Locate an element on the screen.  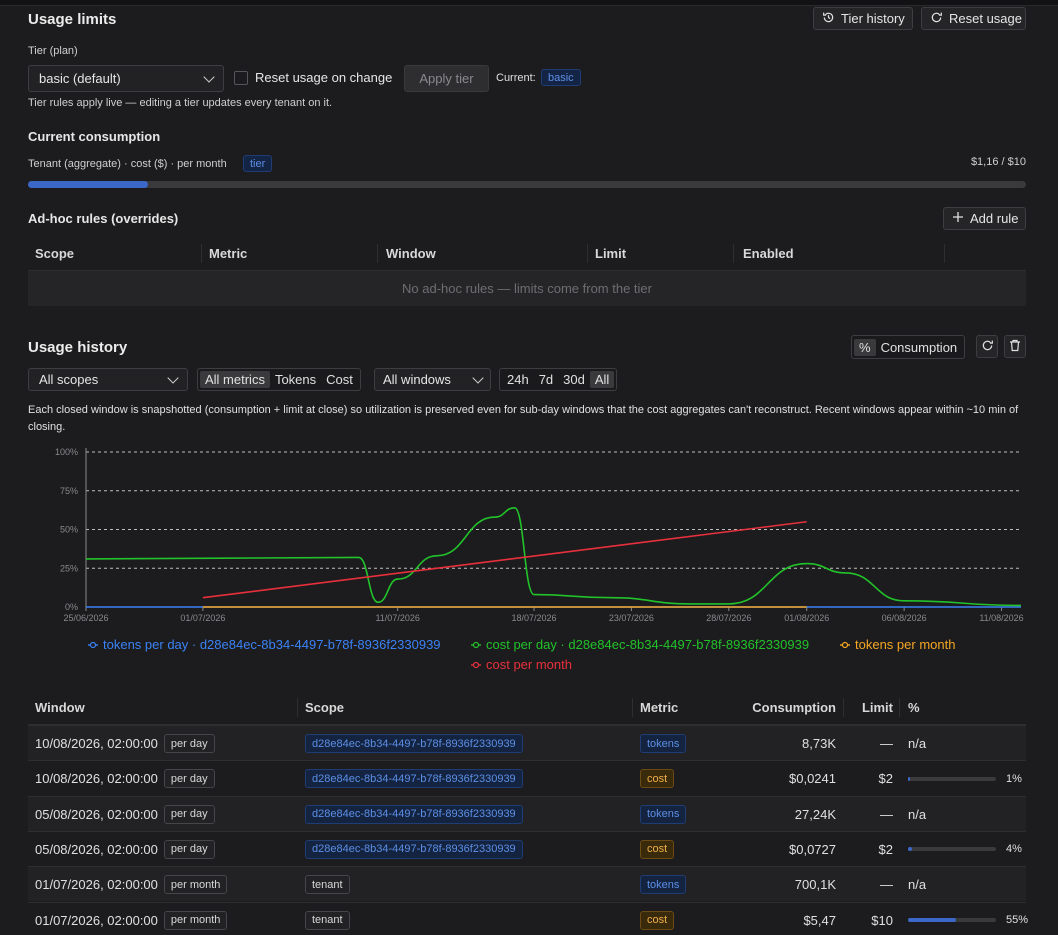
consumption-value: 8,73K is located at coordinates (819, 743).